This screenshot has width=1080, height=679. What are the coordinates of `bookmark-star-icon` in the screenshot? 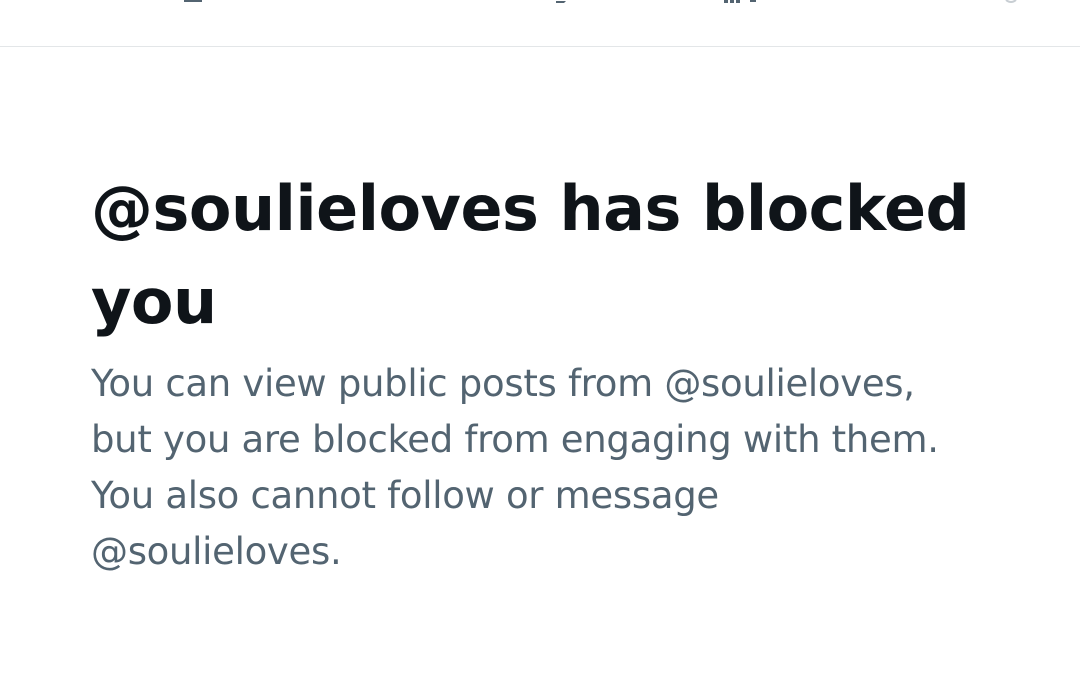 It's located at (917, 2).